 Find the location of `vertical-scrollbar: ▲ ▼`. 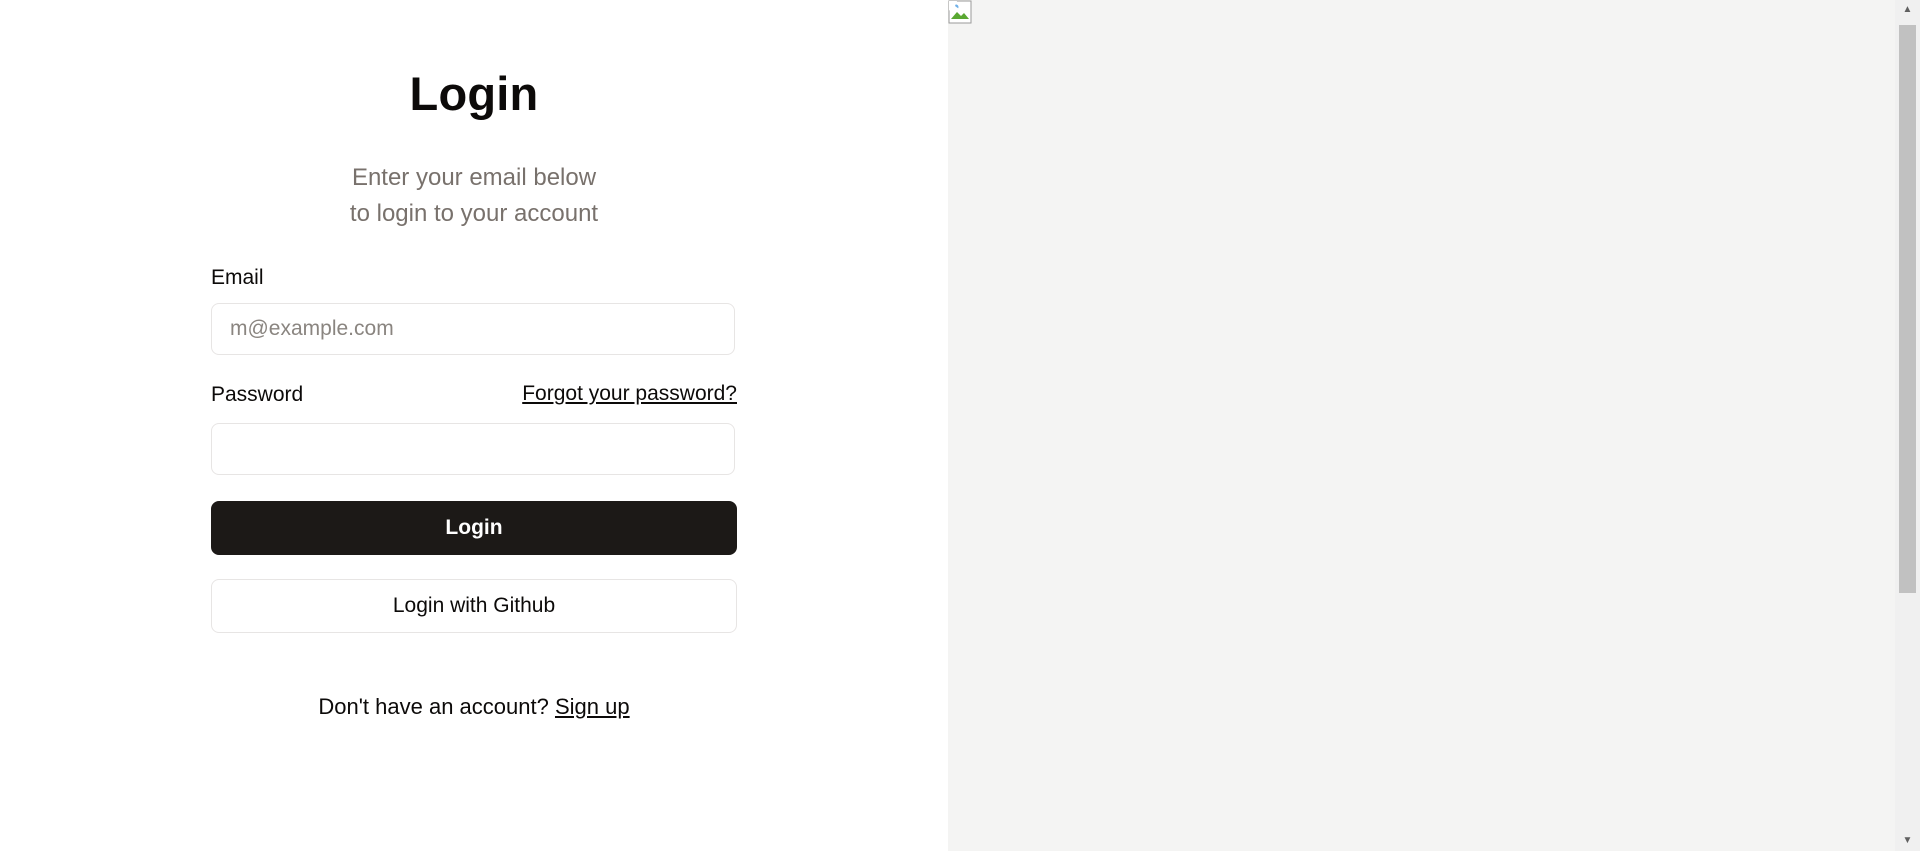

vertical-scrollbar: ▲ ▼ is located at coordinates (1907, 425).